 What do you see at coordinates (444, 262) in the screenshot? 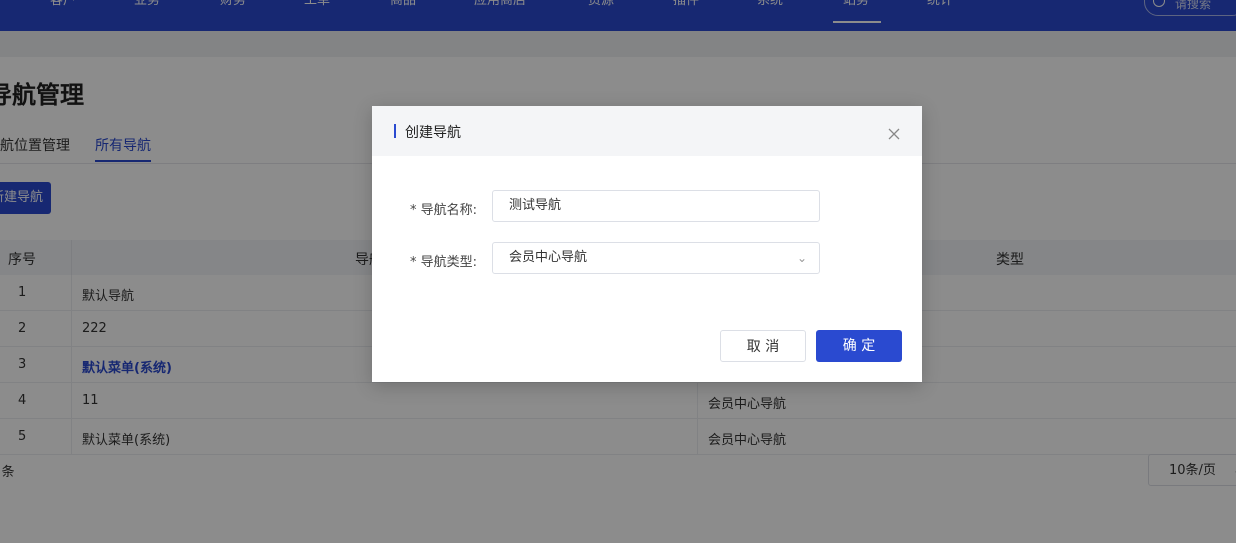
I see `nav-type-label: * 导航类型:` at bounding box center [444, 262].